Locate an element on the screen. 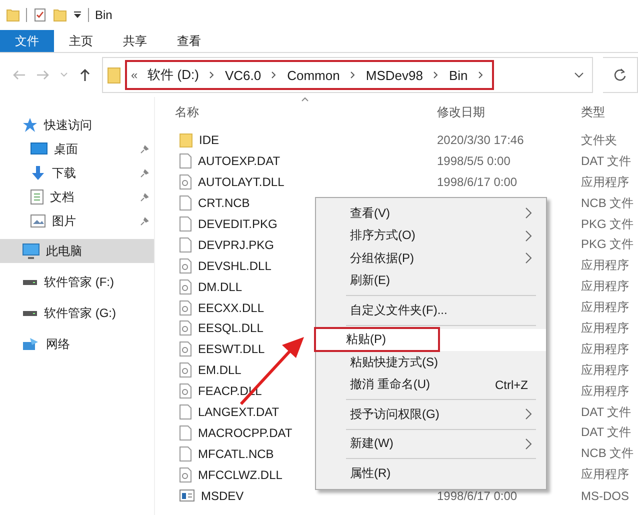 The width and height of the screenshot is (638, 515). date-cell: 1998/6/17 0:00 is located at coordinates (477, 495).